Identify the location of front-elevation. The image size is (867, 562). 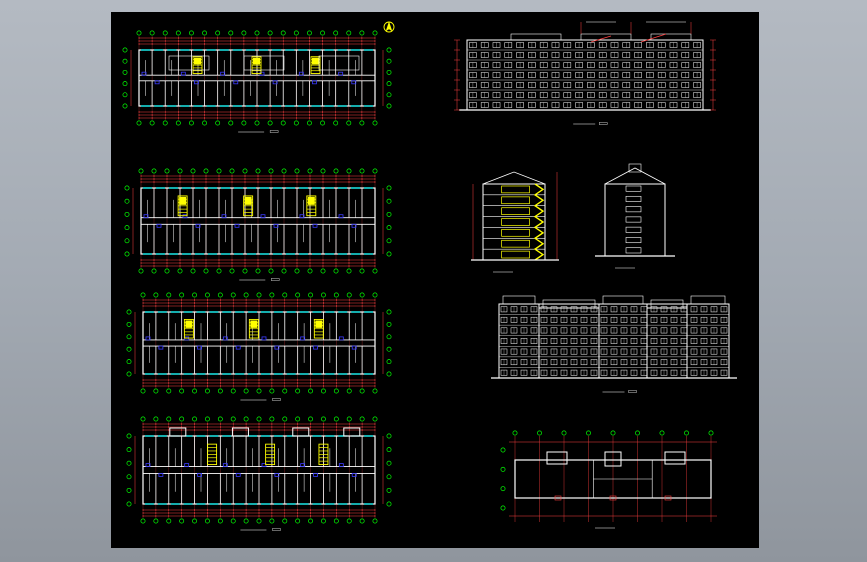
(614, 344).